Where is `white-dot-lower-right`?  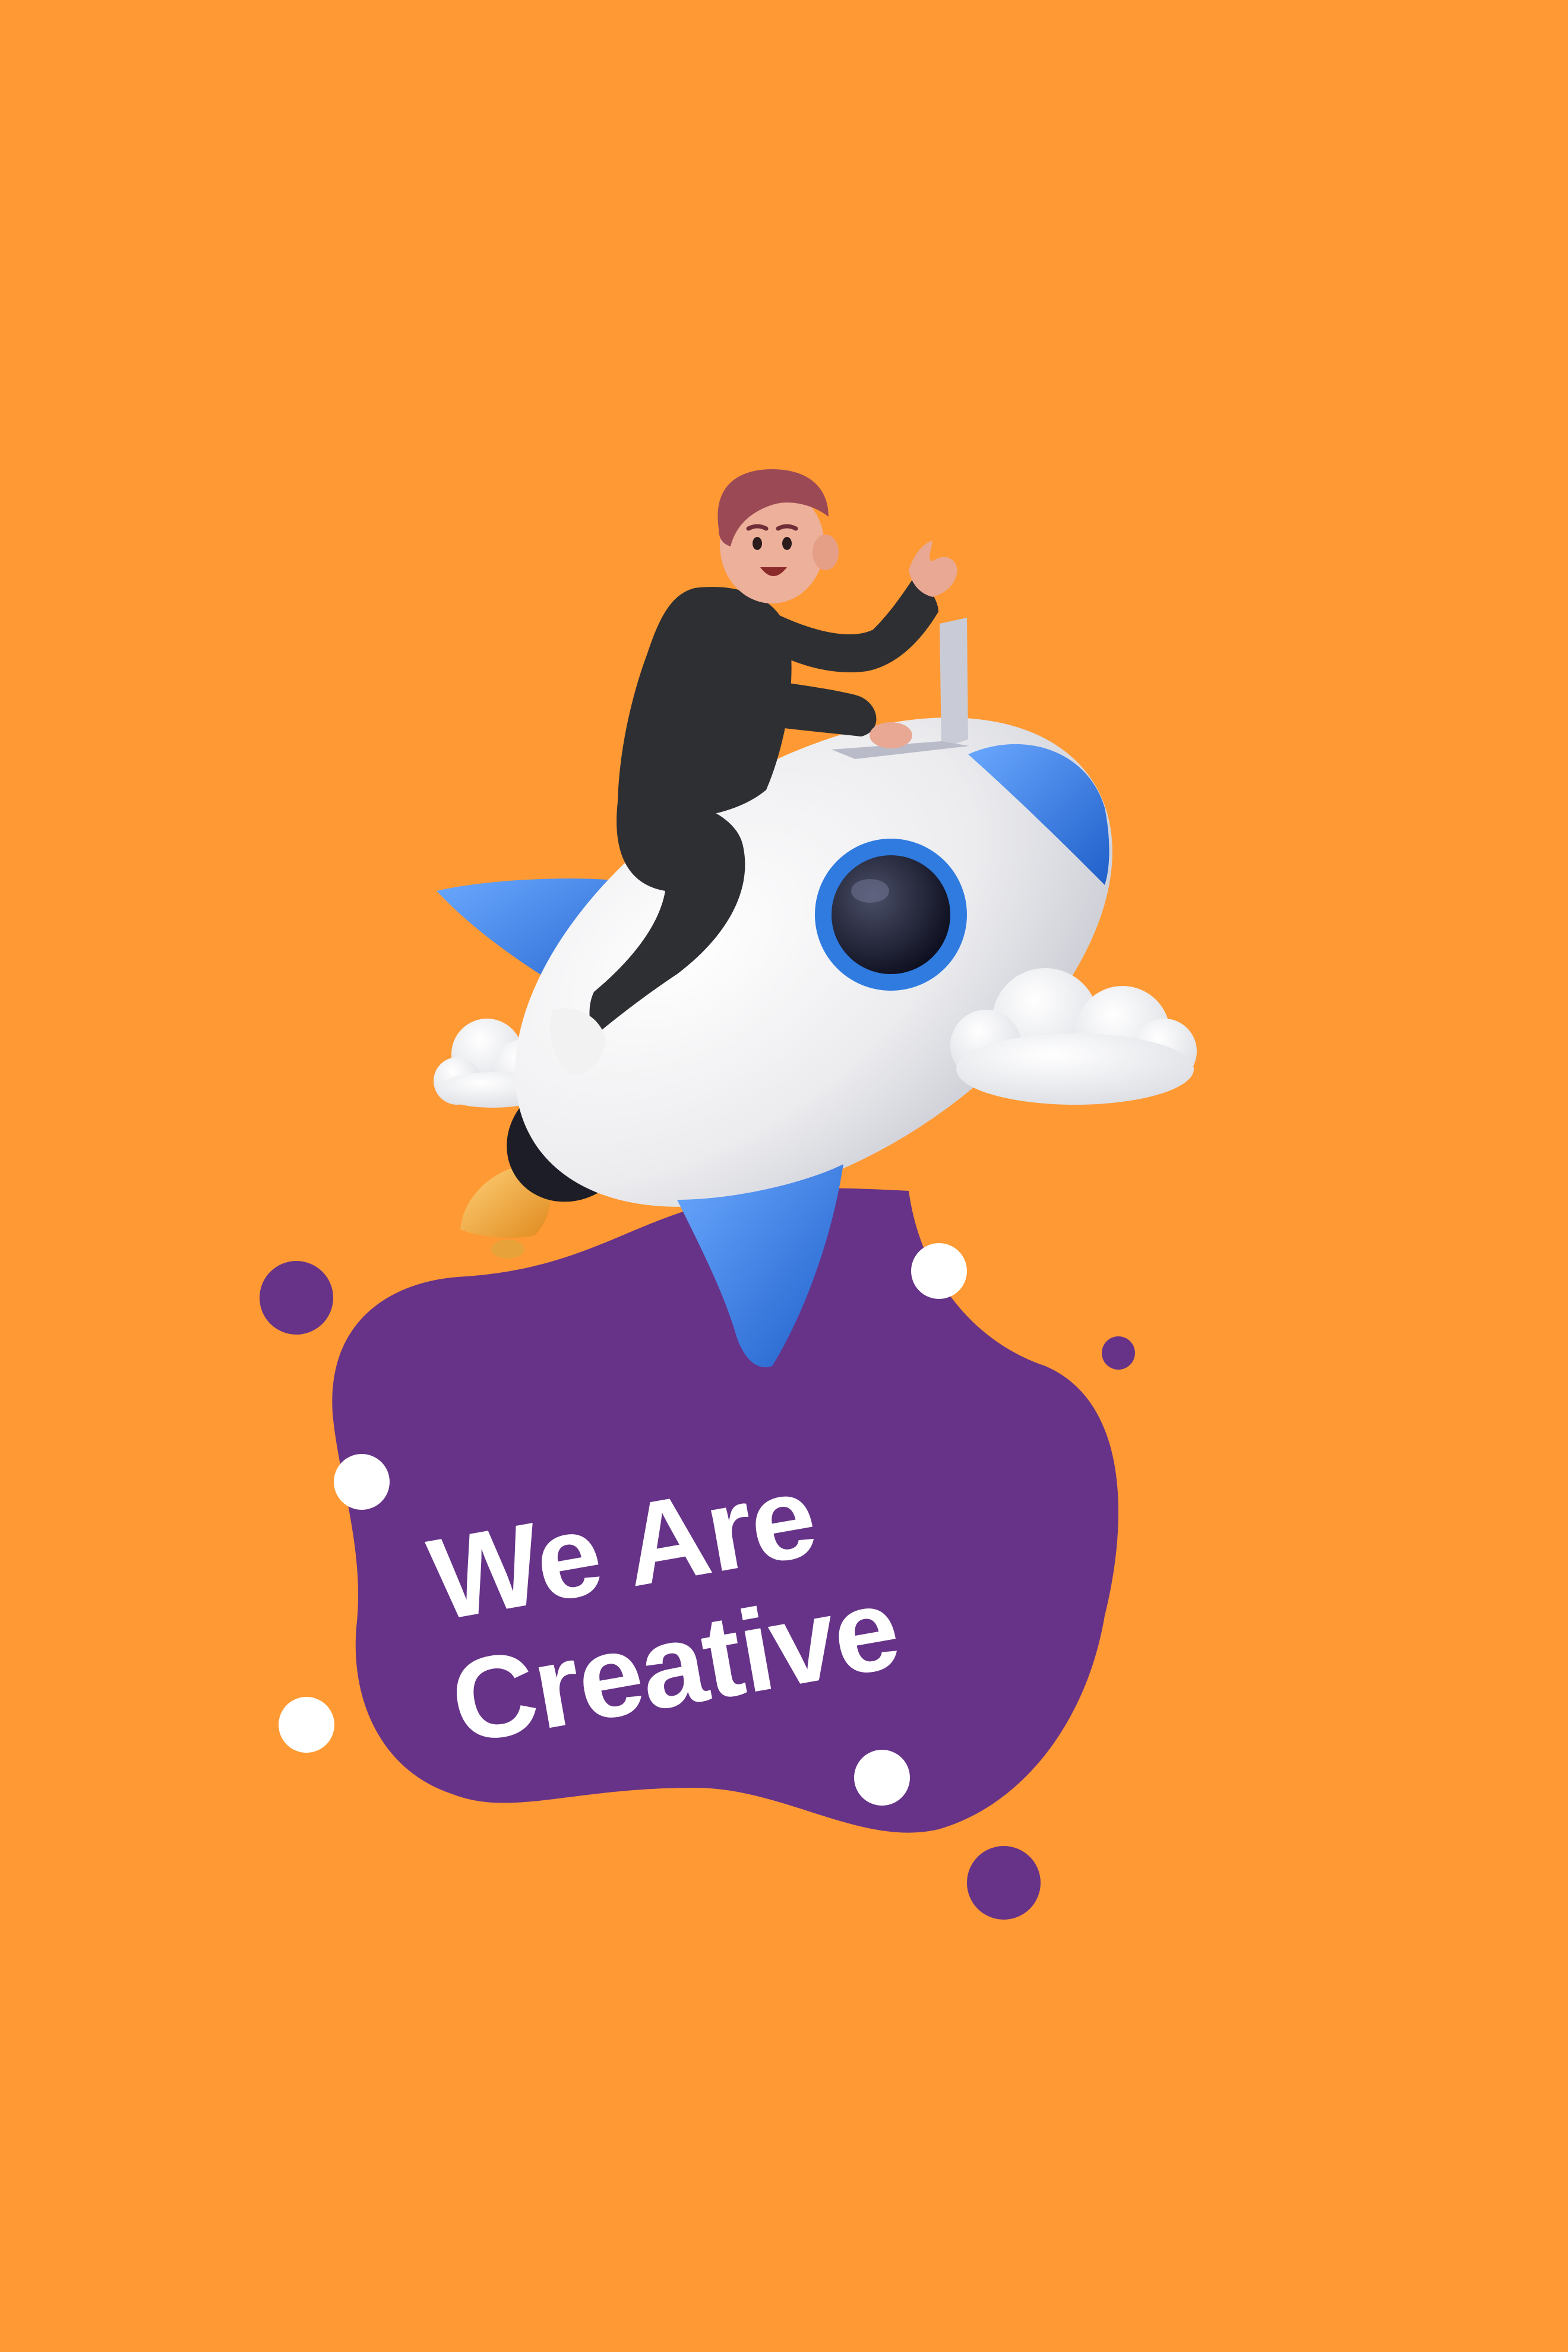 white-dot-lower-right is located at coordinates (882, 1778).